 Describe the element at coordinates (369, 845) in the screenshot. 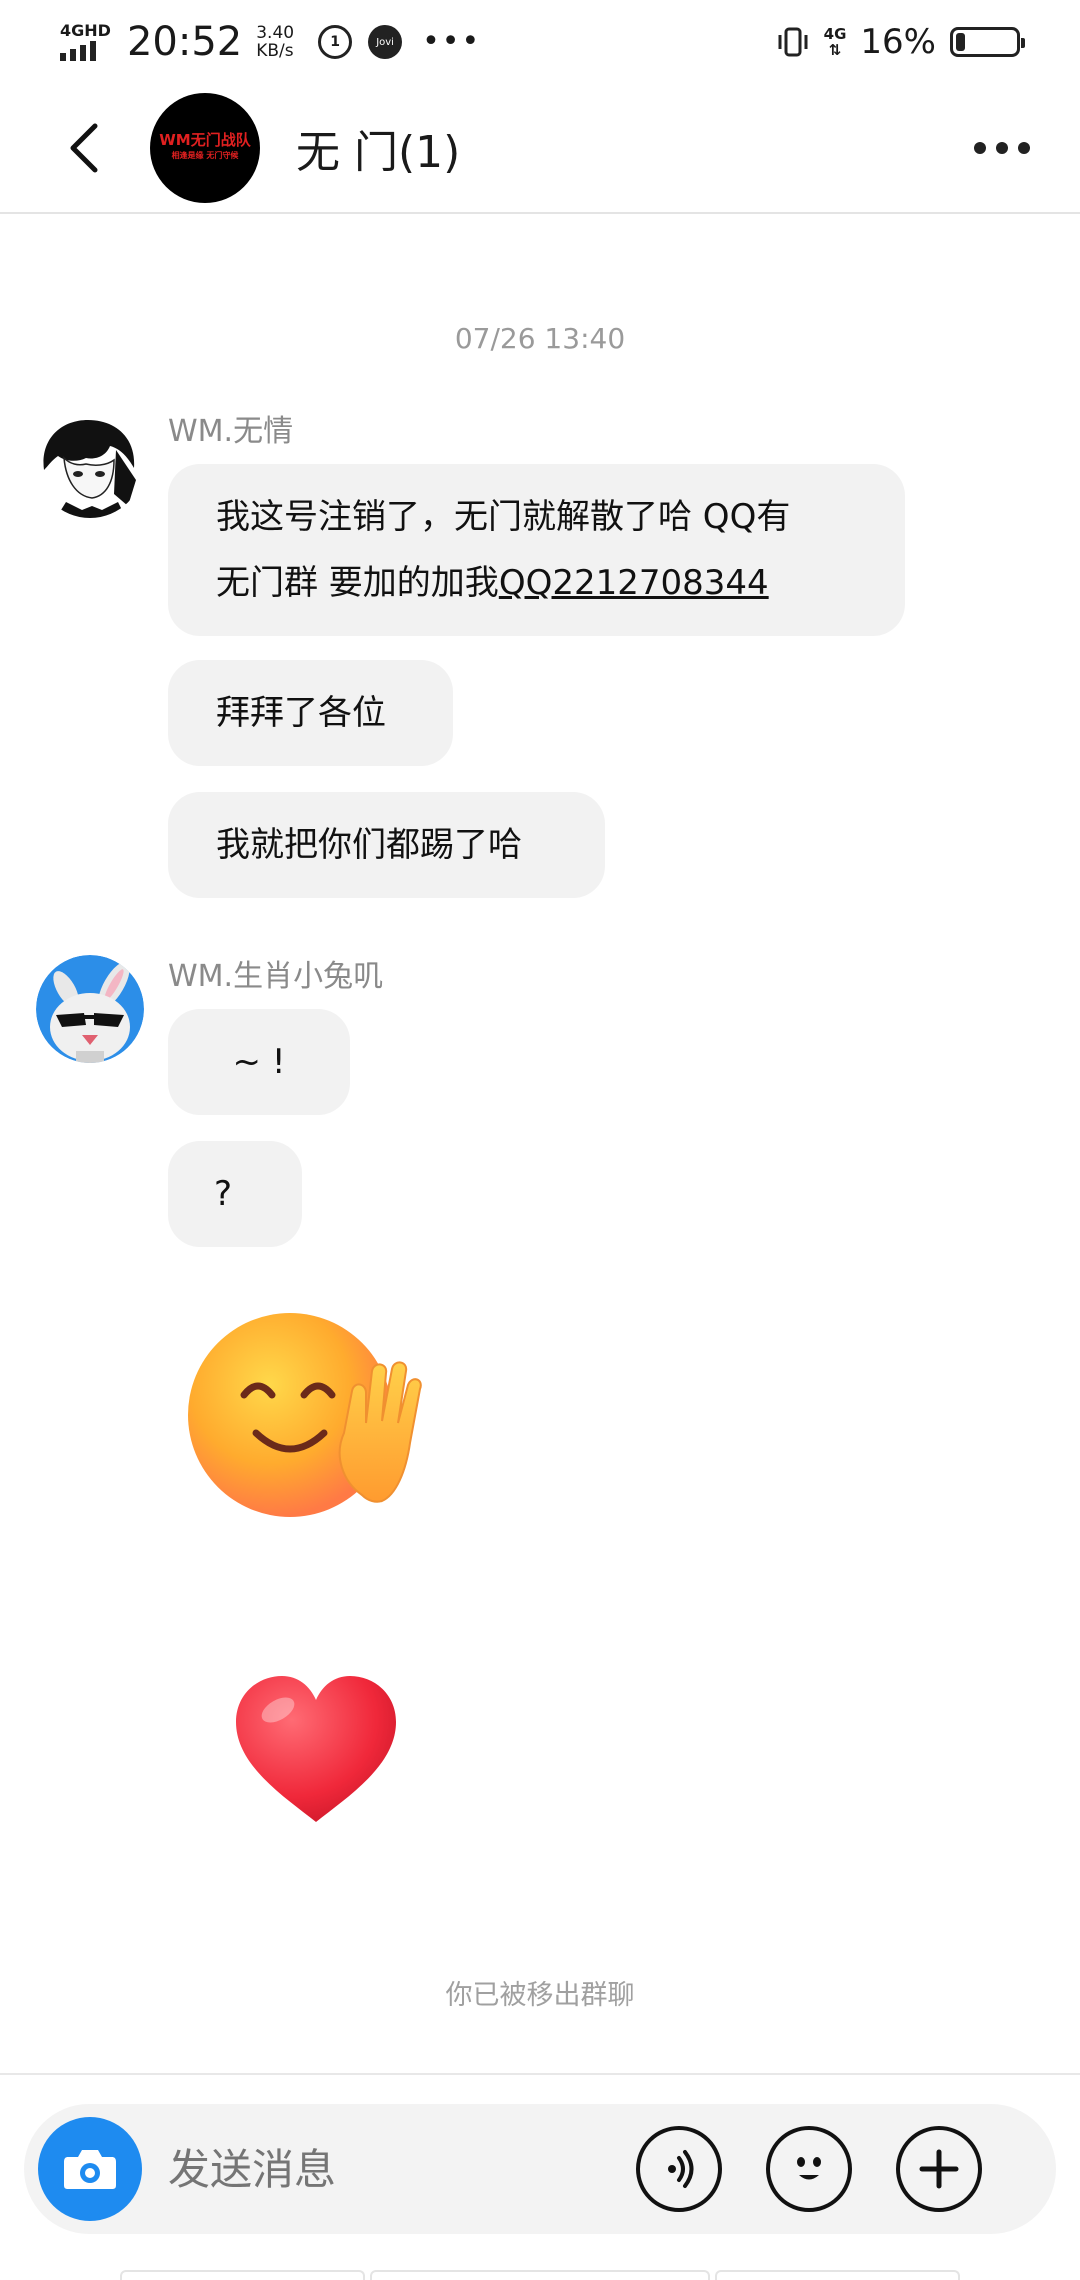

I see `message-text: 我就把你们都踢了哈` at that location.